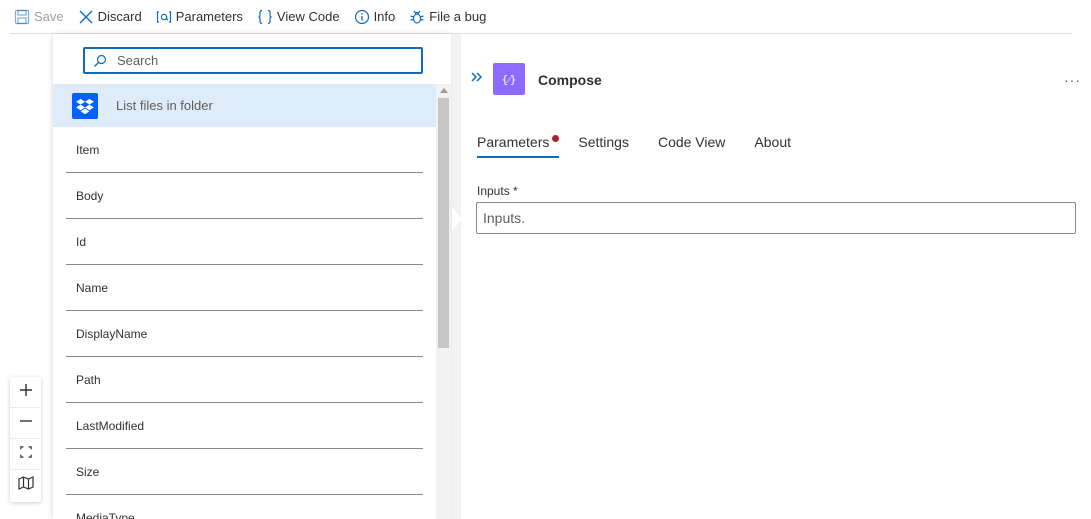 This screenshot has height=519, width=1091. What do you see at coordinates (81, 241) in the screenshot?
I see `token-label: Id` at bounding box center [81, 241].